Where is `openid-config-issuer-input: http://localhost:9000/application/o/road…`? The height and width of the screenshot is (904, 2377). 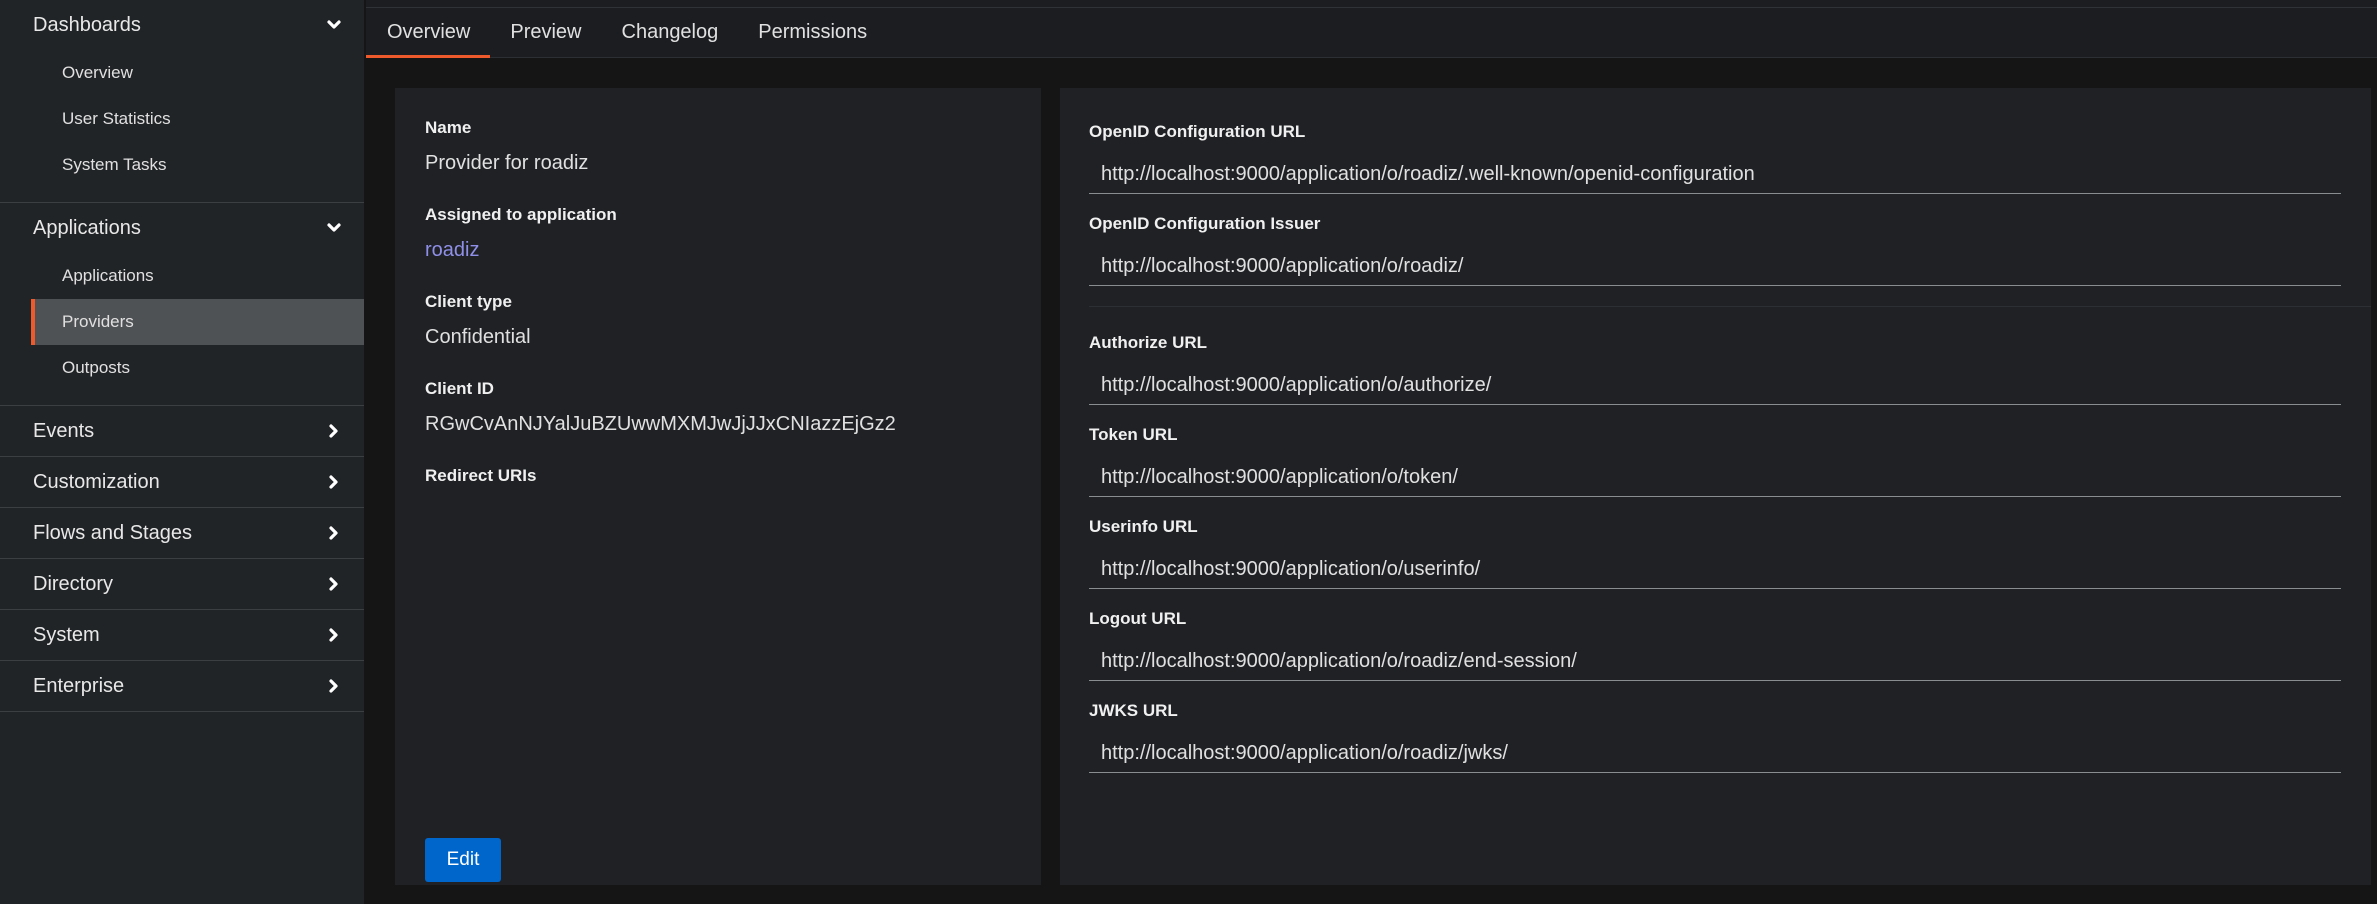
openid-config-issuer-input: http://localhost:9000/application/o/road… is located at coordinates (1715, 267).